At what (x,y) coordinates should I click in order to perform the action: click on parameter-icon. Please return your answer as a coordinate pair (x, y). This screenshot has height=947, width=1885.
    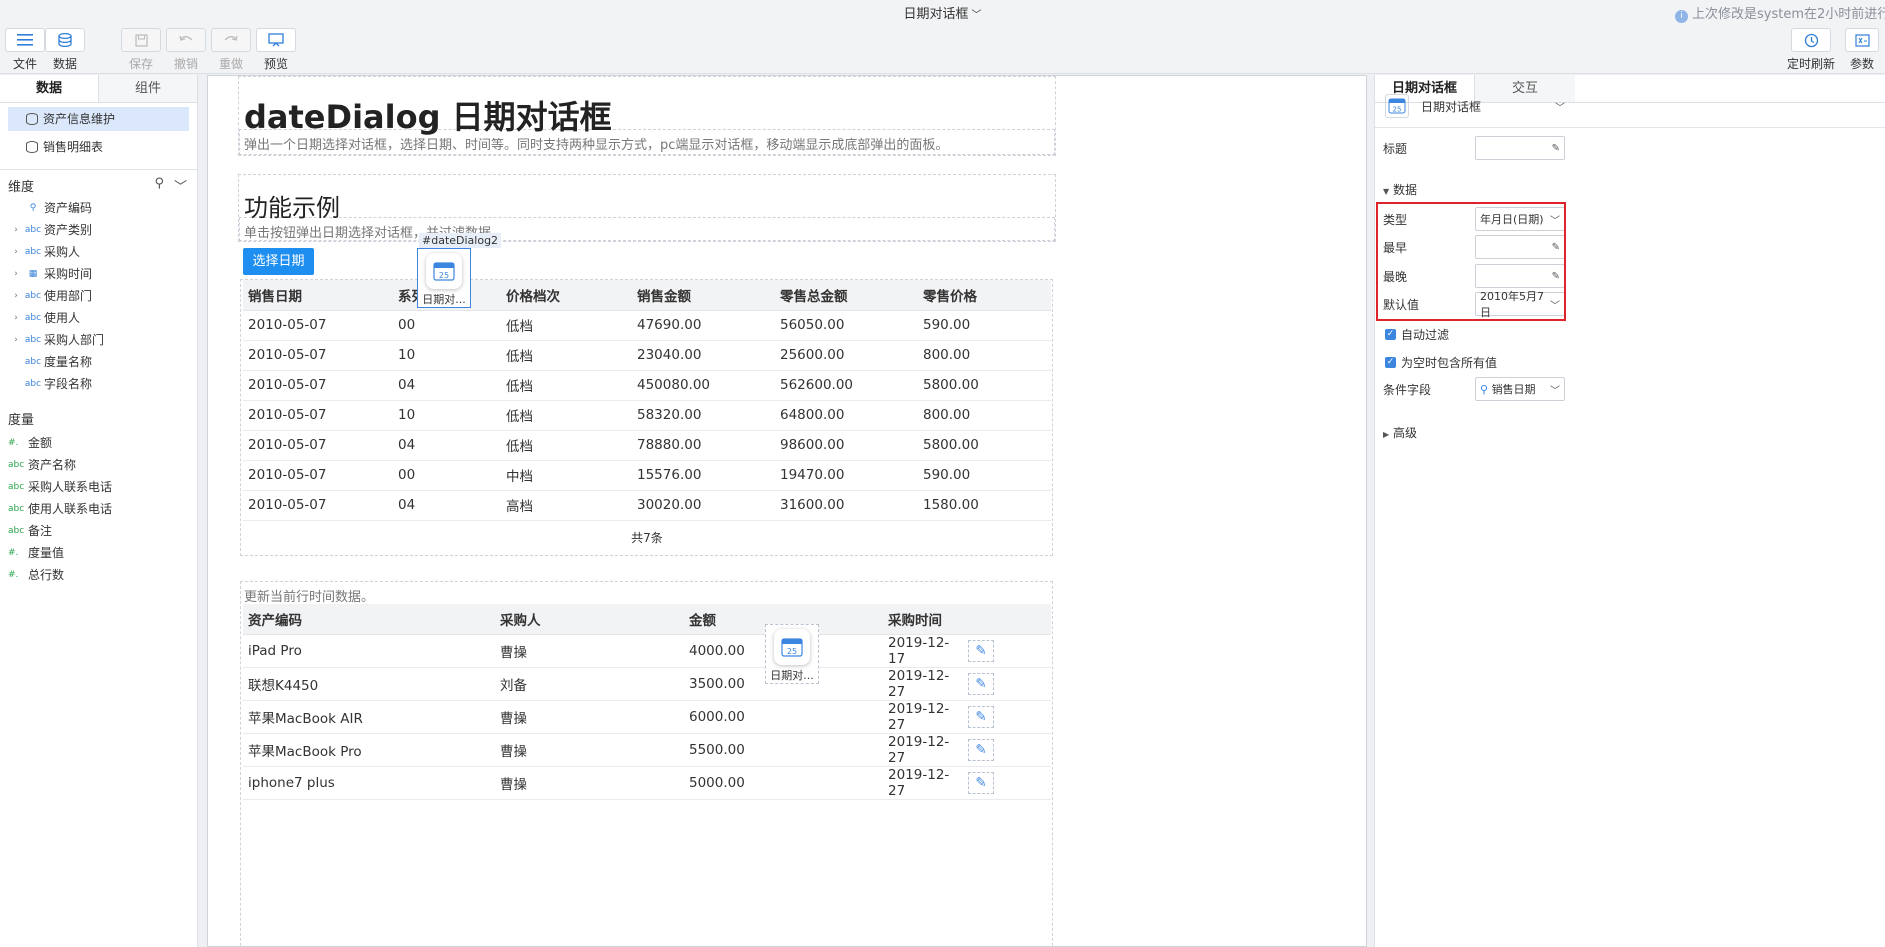
    Looking at the image, I should click on (1862, 40).